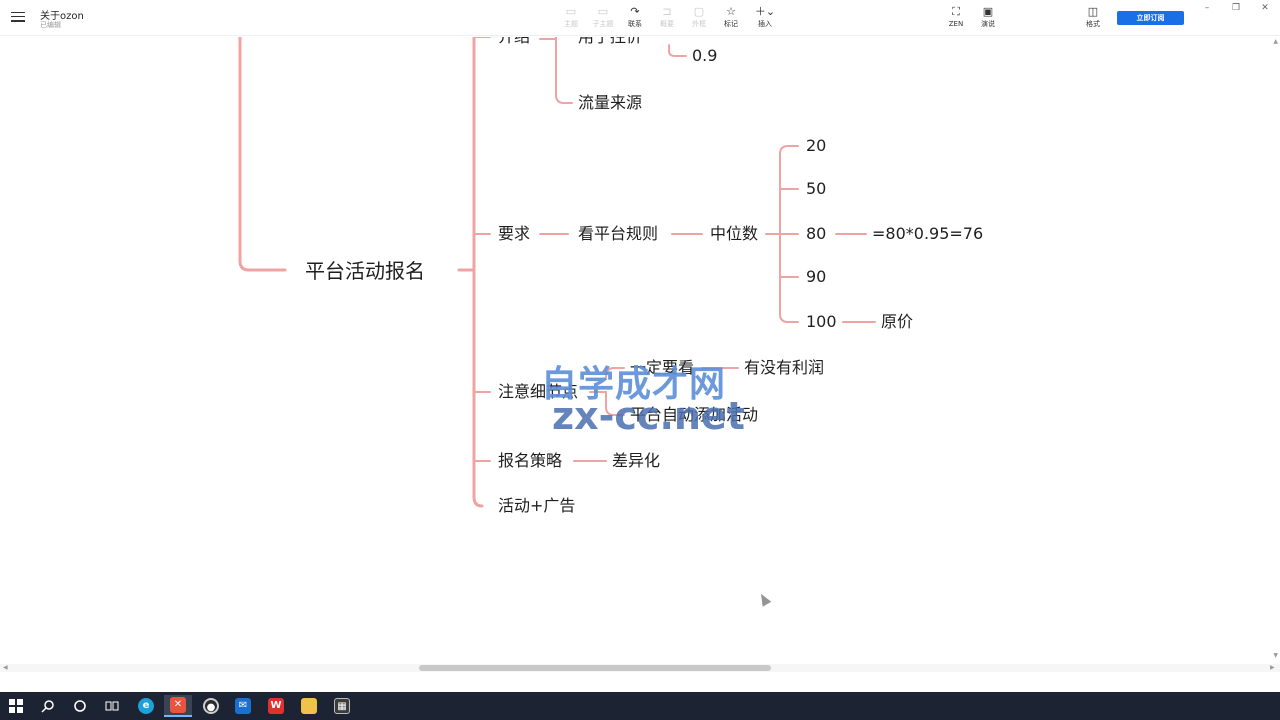 The height and width of the screenshot is (720, 1280). What do you see at coordinates (699, 19) in the screenshot?
I see `boundary-button: ▢ 外框` at bounding box center [699, 19].